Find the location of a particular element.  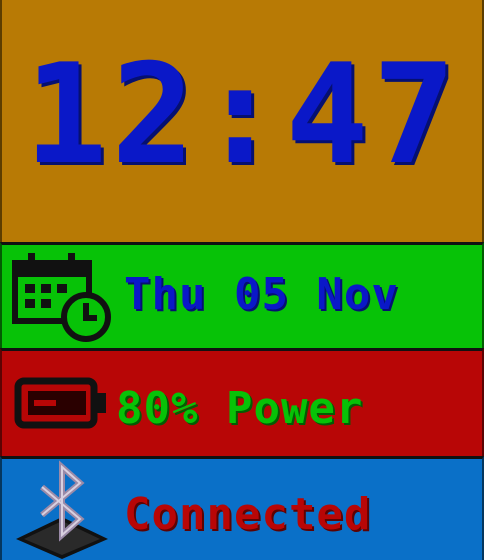

battery-icon is located at coordinates (62, 403).